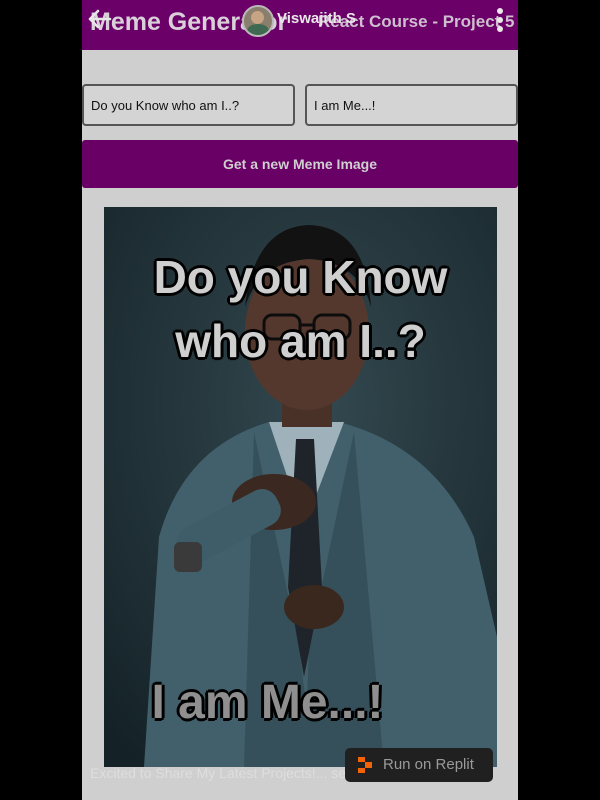 This screenshot has width=600, height=800. Describe the element at coordinates (428, 764) in the screenshot. I see `run-on-replit-label: Run on Replit` at that location.